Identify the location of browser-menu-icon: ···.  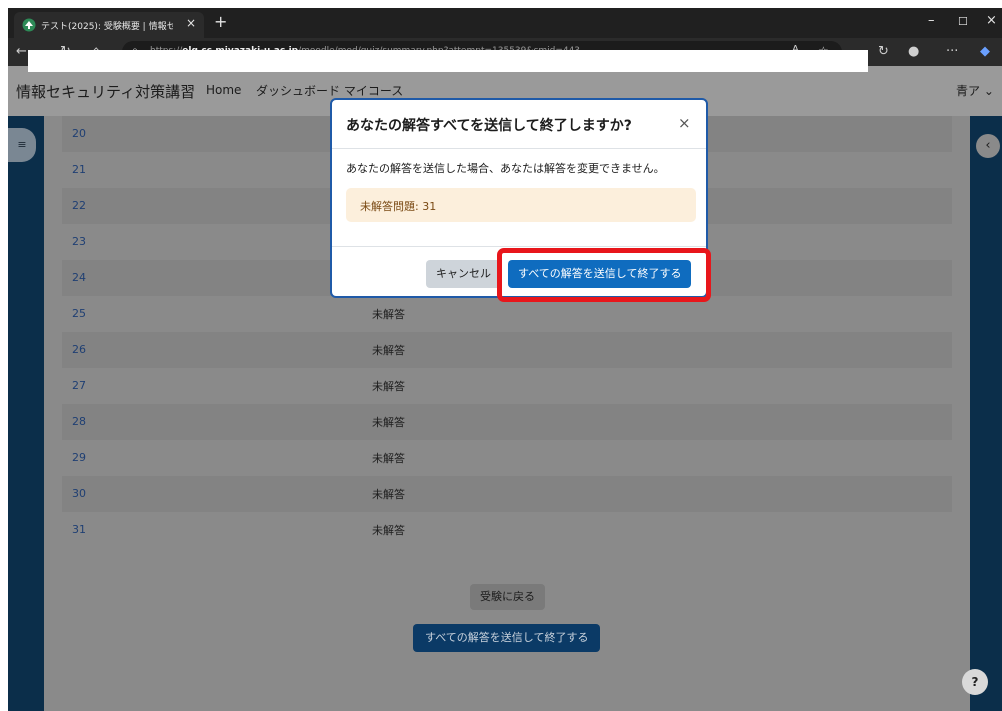
(952, 51).